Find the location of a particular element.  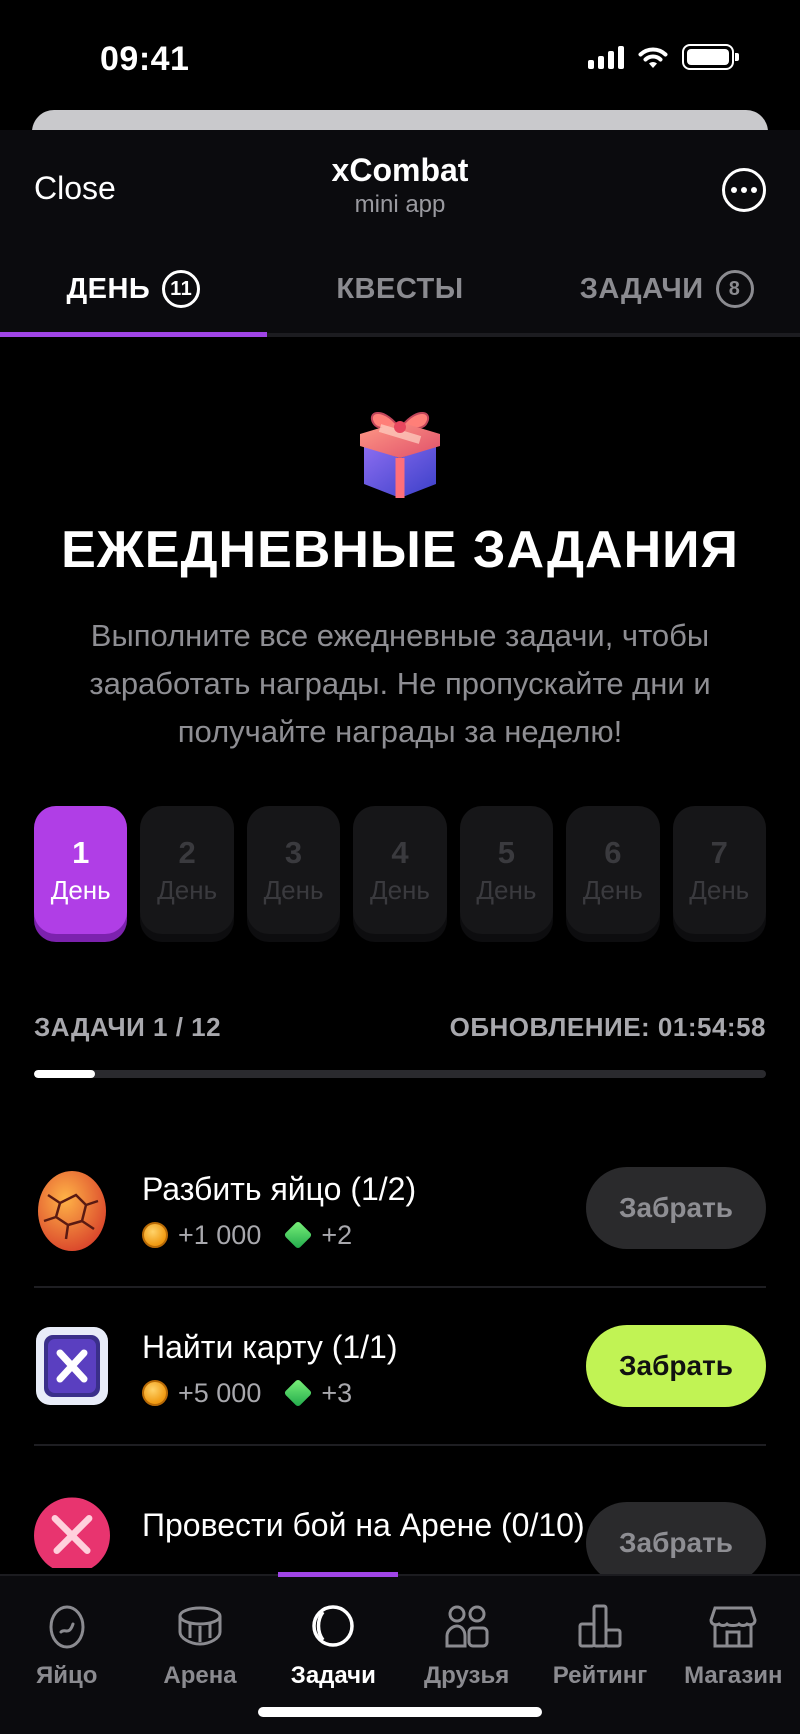

coin-reward: +1 000 is located at coordinates (220, 1234).